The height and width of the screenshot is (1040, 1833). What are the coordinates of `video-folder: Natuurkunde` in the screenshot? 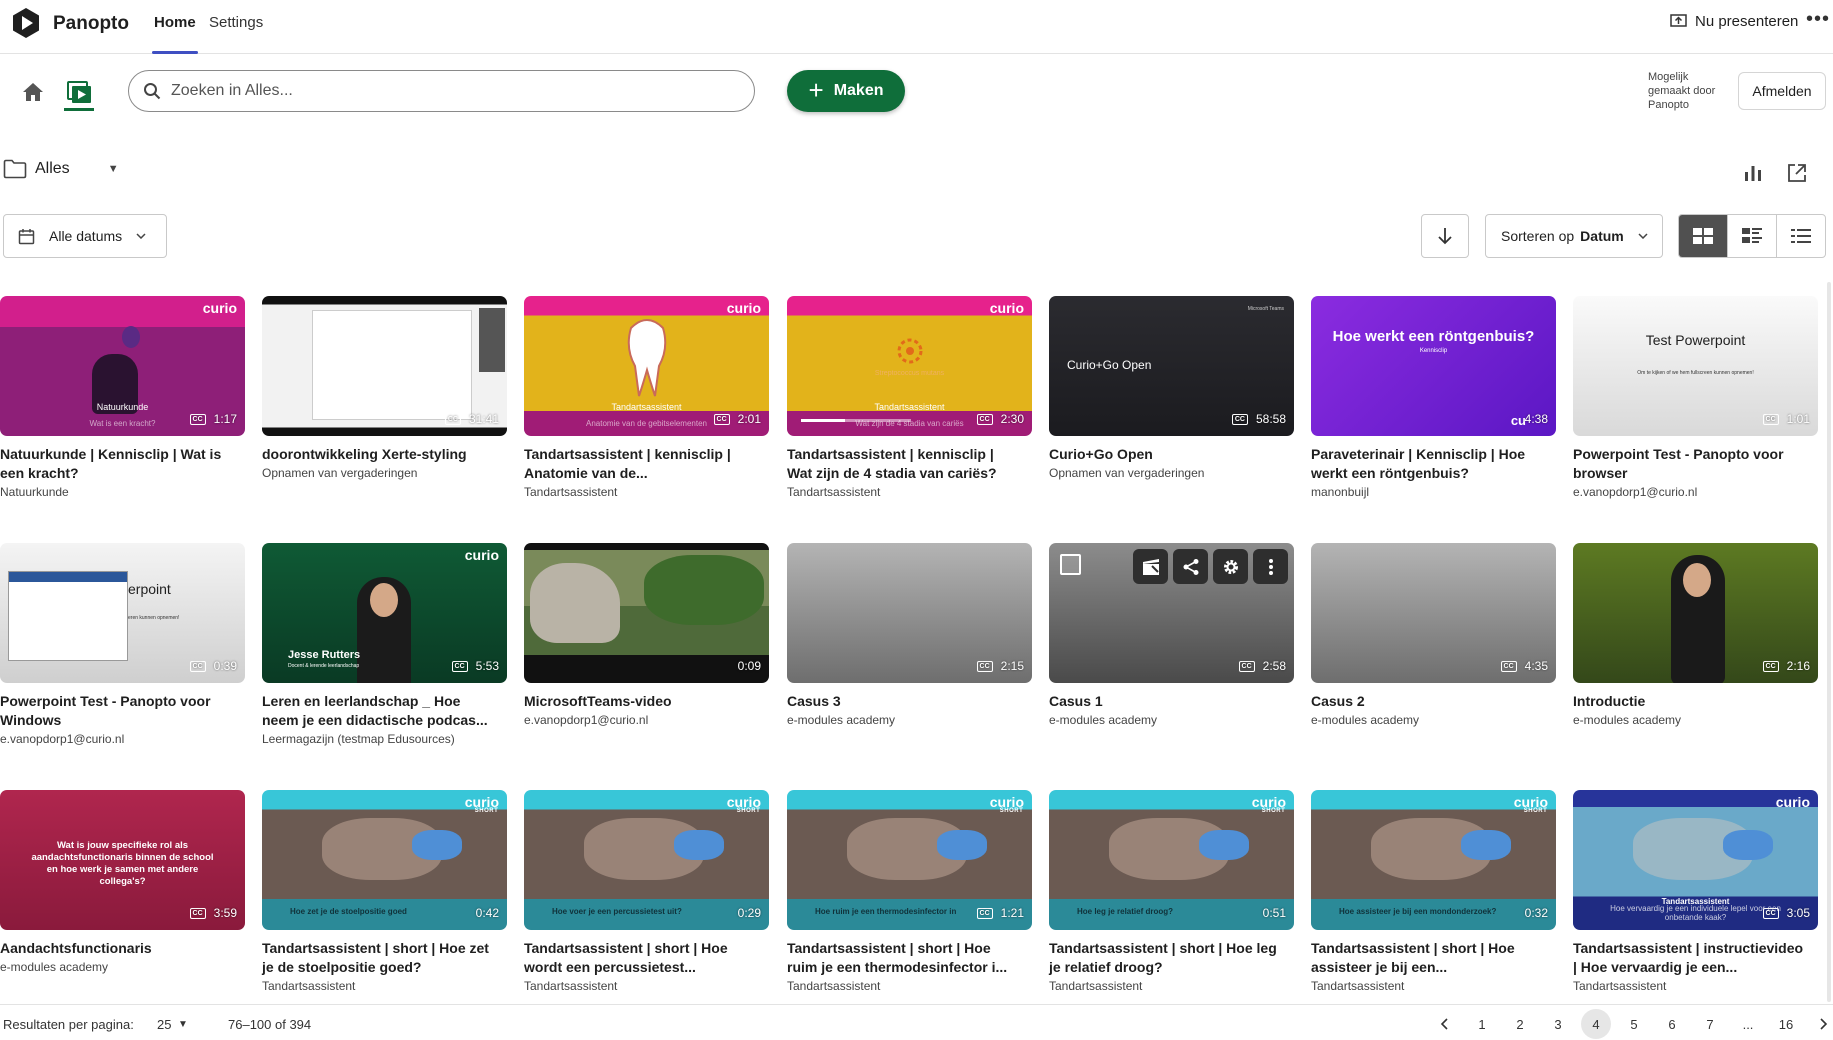 It's located at (122, 492).